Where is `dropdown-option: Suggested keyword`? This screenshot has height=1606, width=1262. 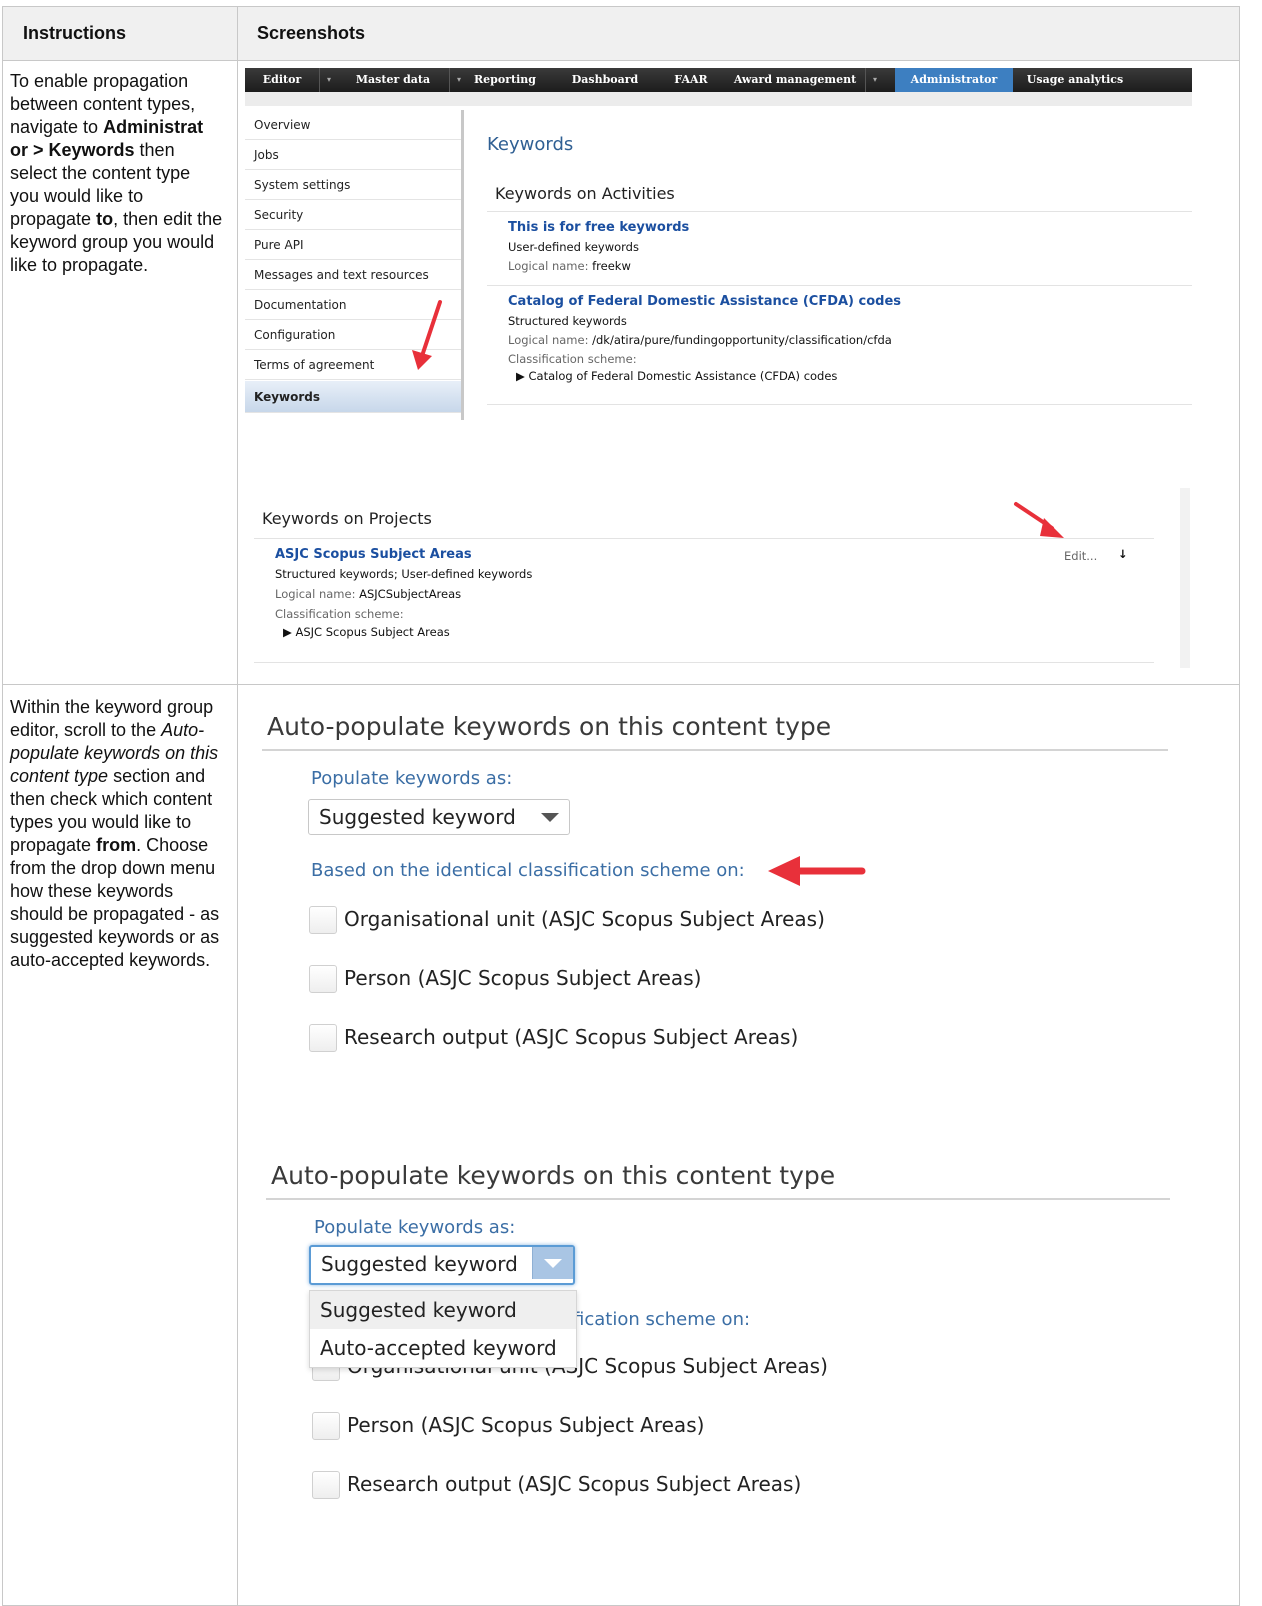 dropdown-option: Suggested keyword is located at coordinates (443, 1310).